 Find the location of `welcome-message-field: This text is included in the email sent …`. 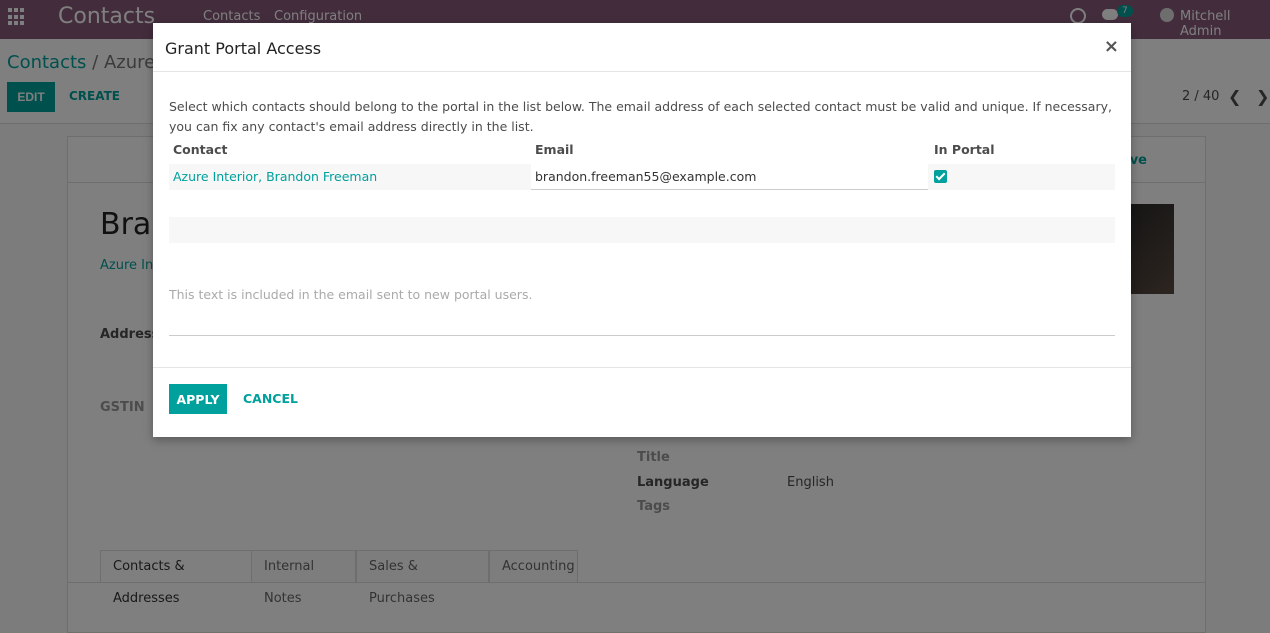

welcome-message-field: This text is included in the email sent … is located at coordinates (642, 311).